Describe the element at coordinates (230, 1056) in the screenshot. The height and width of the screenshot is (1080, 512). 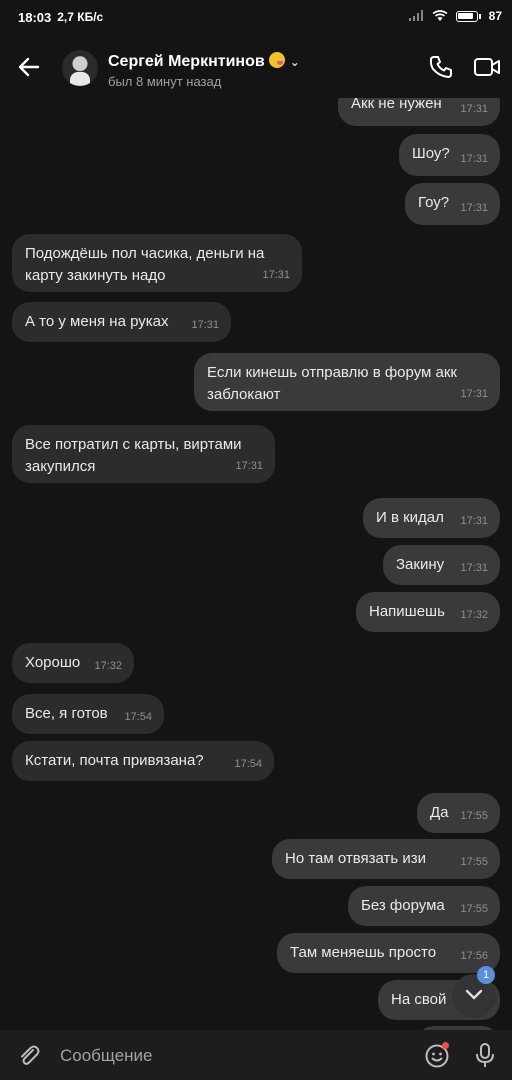
I see `message-input` at that location.